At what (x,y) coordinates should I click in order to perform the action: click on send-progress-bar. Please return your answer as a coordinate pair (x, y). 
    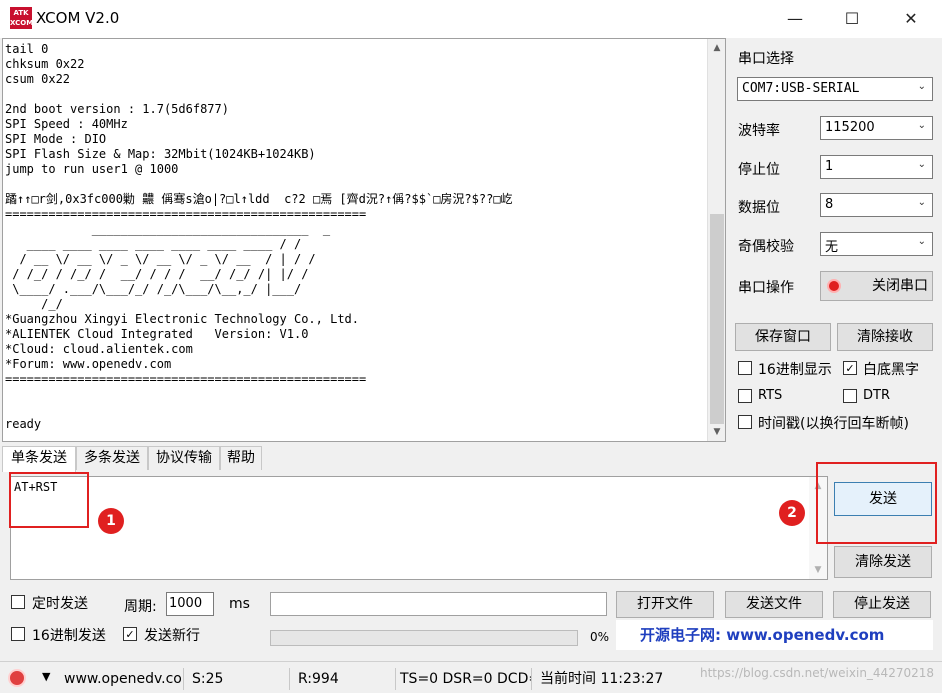
    Looking at the image, I should click on (424, 638).